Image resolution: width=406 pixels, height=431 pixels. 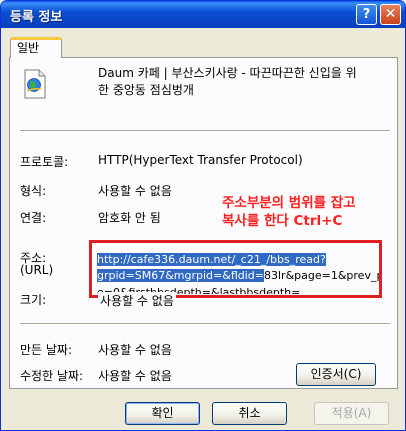 I want to click on tab-general: 일반, so click(x=36, y=47).